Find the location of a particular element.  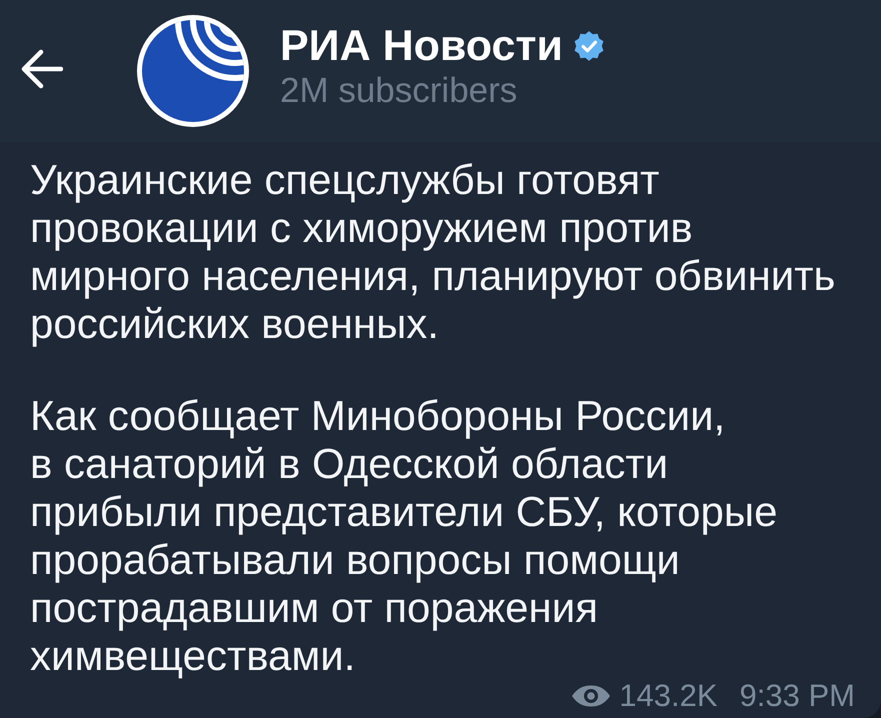

subscriber-count: 2M subscribers is located at coordinates (399, 91).